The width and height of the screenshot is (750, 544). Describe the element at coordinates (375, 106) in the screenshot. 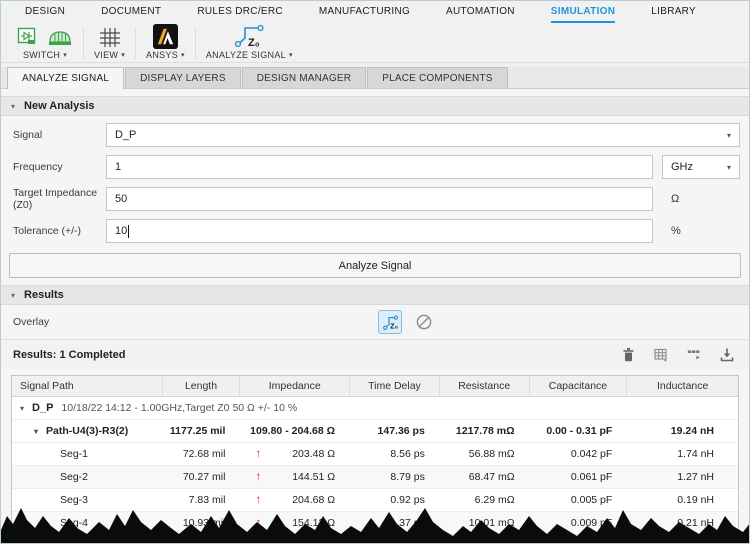

I see `new-analysis-section-header: ▾ New Analysis` at that location.